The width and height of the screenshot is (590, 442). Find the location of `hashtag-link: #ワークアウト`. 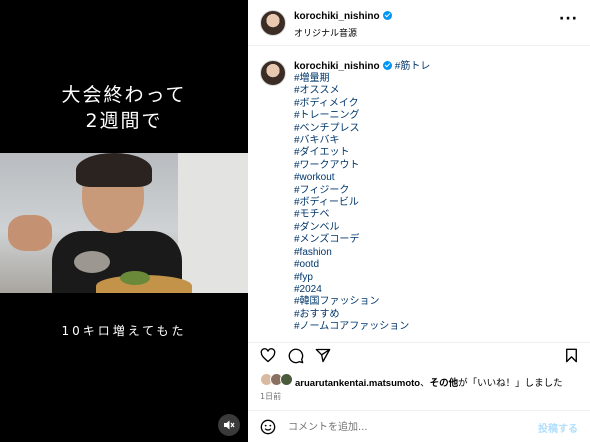

hashtag-link: #ワークアウト is located at coordinates (351, 166).